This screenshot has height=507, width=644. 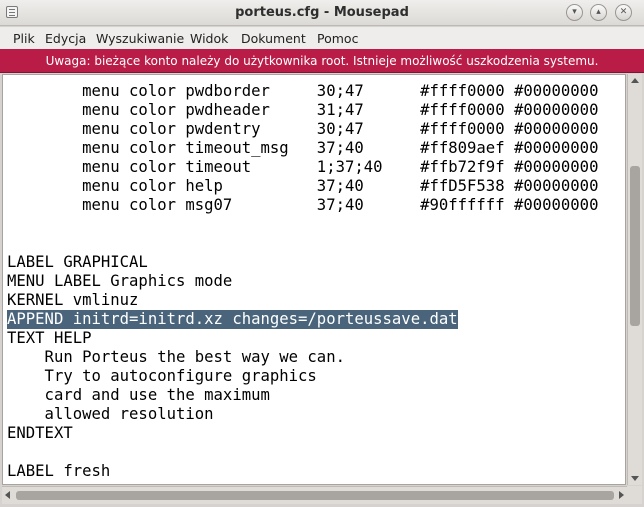 I want to click on close-icon: ✕, so click(x=623, y=12).